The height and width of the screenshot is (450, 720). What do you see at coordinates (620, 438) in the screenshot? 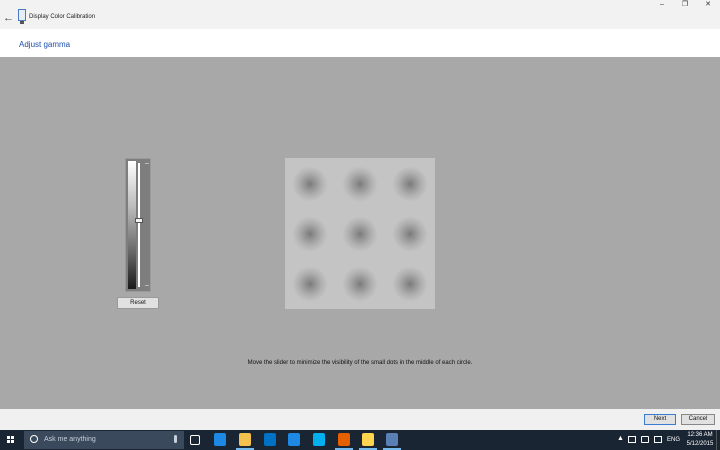
I see `tray-expand-icon: ▲` at bounding box center [620, 438].